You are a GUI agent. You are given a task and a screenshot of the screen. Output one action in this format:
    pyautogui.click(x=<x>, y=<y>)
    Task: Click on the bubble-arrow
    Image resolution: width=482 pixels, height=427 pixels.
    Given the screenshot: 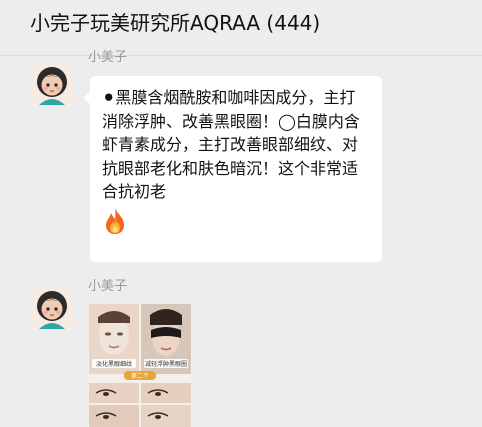 What is the action you would take?
    pyautogui.click(x=86, y=98)
    